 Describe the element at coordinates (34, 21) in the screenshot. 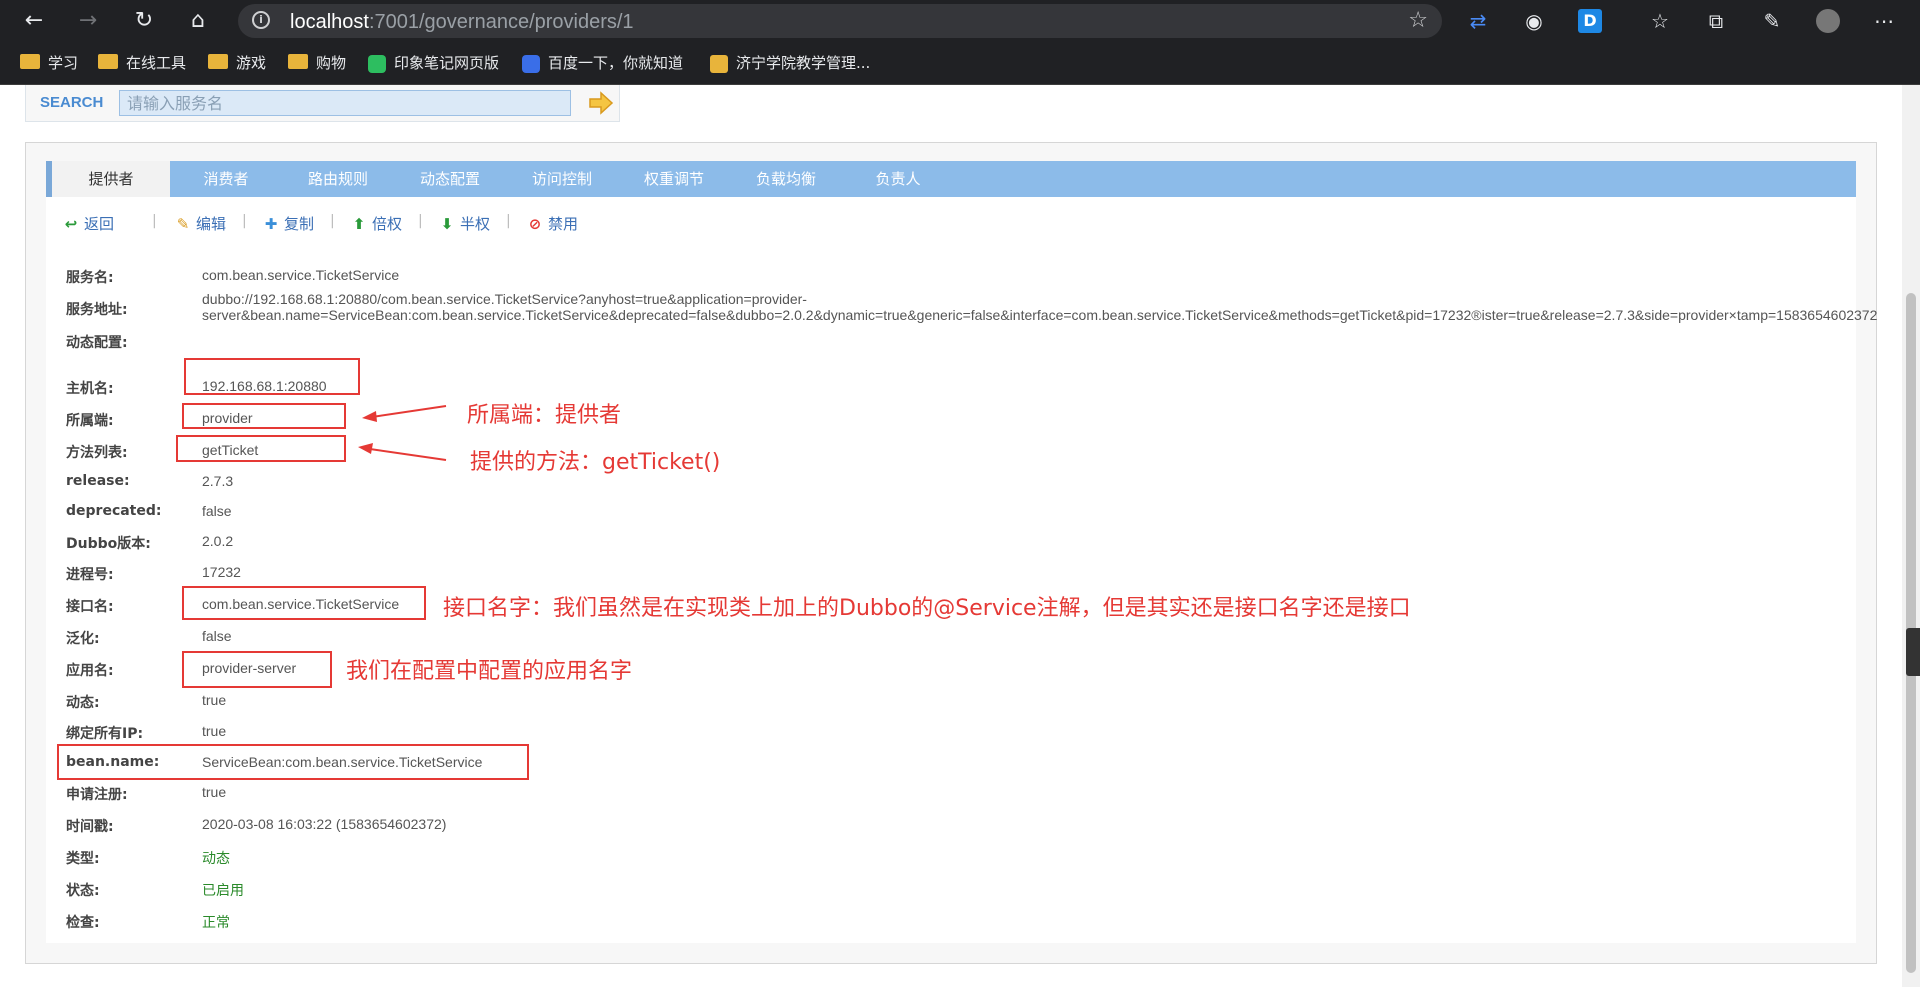

I see `back-arrow-icon: ←` at that location.